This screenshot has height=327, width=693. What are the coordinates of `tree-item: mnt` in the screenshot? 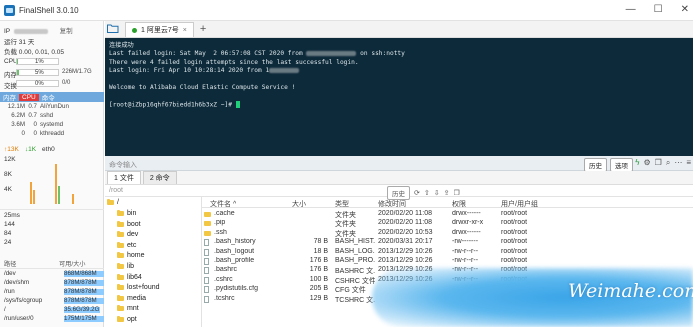 It's located at (128, 308).